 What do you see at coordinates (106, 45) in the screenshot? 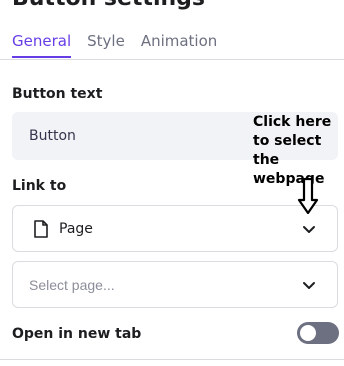
I see `tab-style: Style` at bounding box center [106, 45].